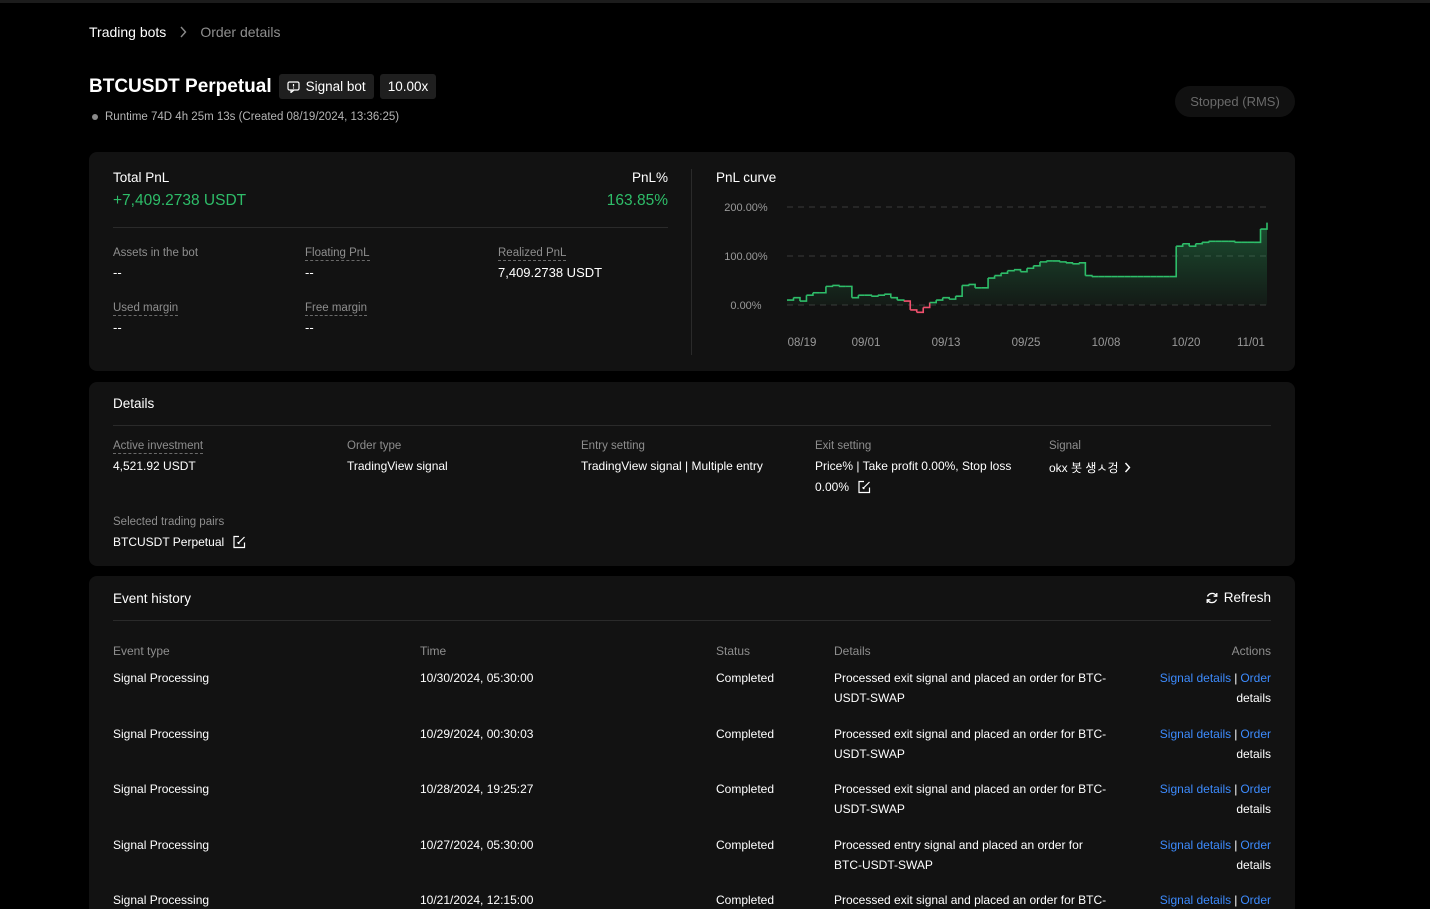 Image resolution: width=1430 pixels, height=909 pixels. What do you see at coordinates (946, 343) in the screenshot?
I see `x-tick-label: 09/13` at bounding box center [946, 343].